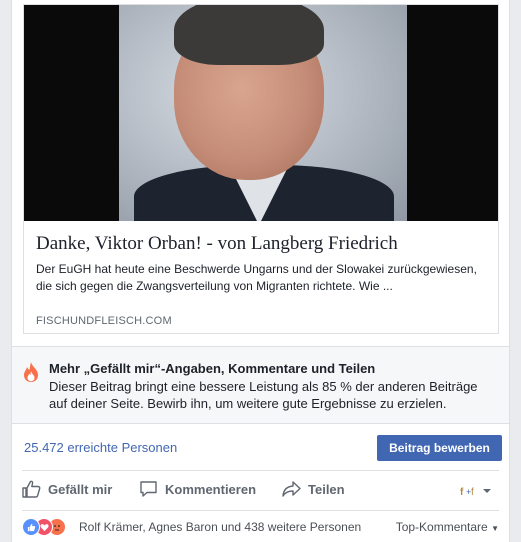 This screenshot has height=542, width=521. What do you see at coordinates (291, 489) in the screenshot?
I see `share-arrow-icon` at bounding box center [291, 489].